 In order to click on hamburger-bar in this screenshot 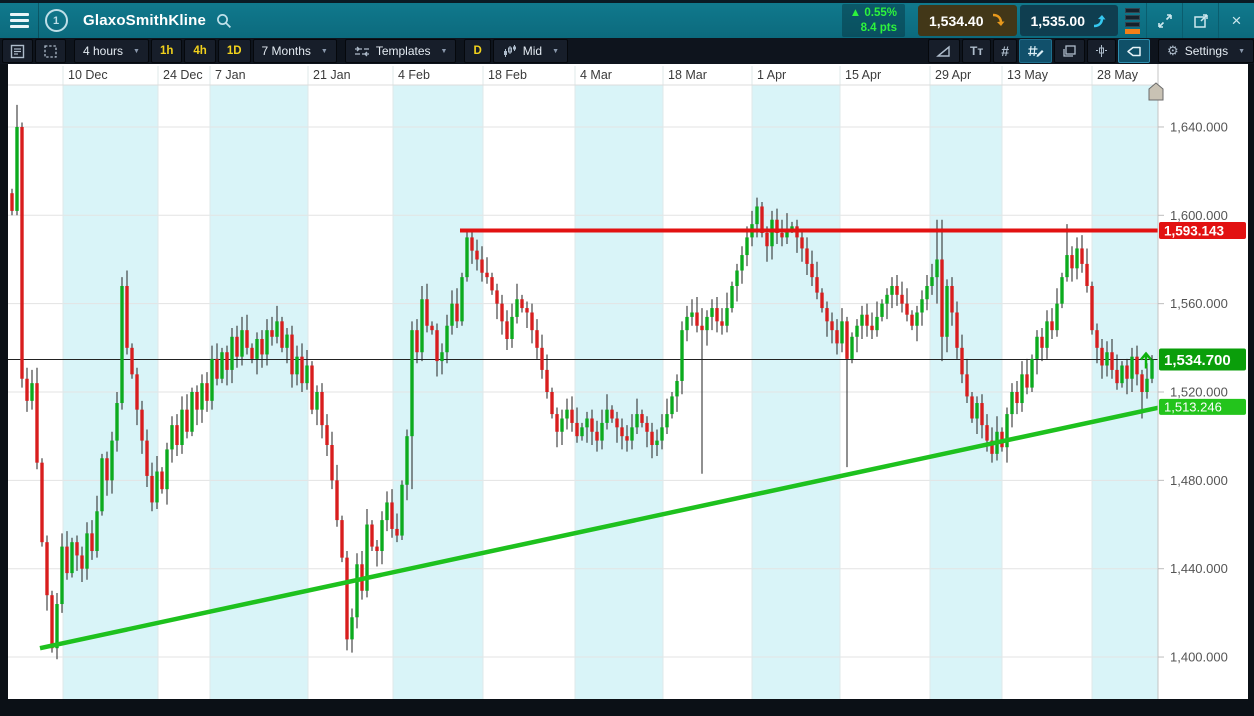, I will do `click(19, 20)`.